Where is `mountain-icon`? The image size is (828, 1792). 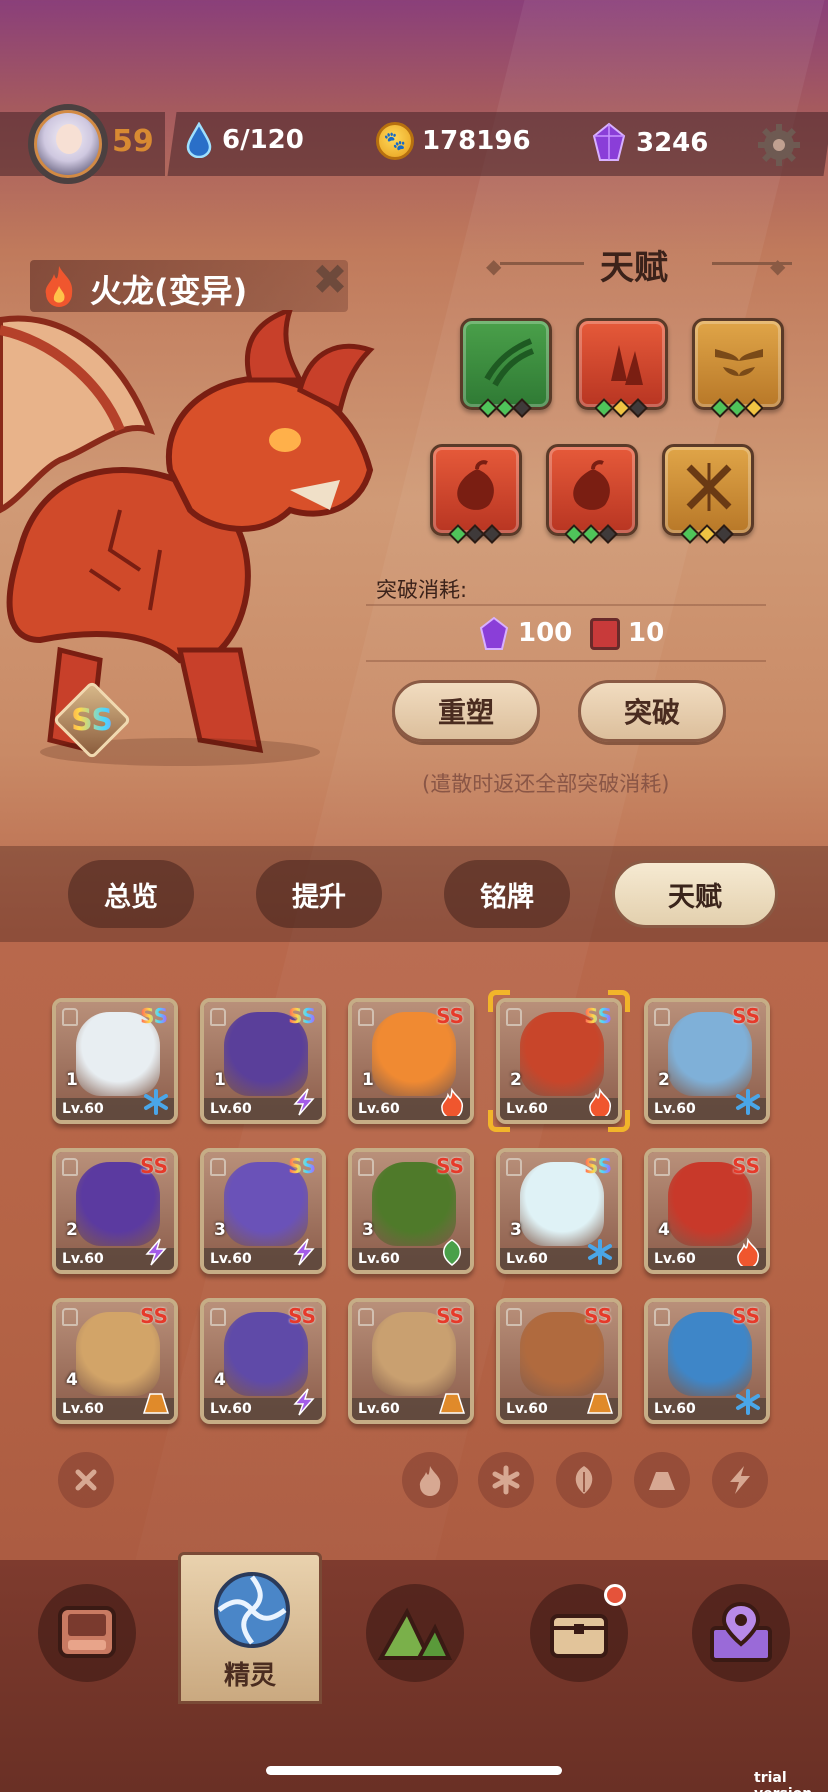
mountain-icon is located at coordinates (415, 1633).